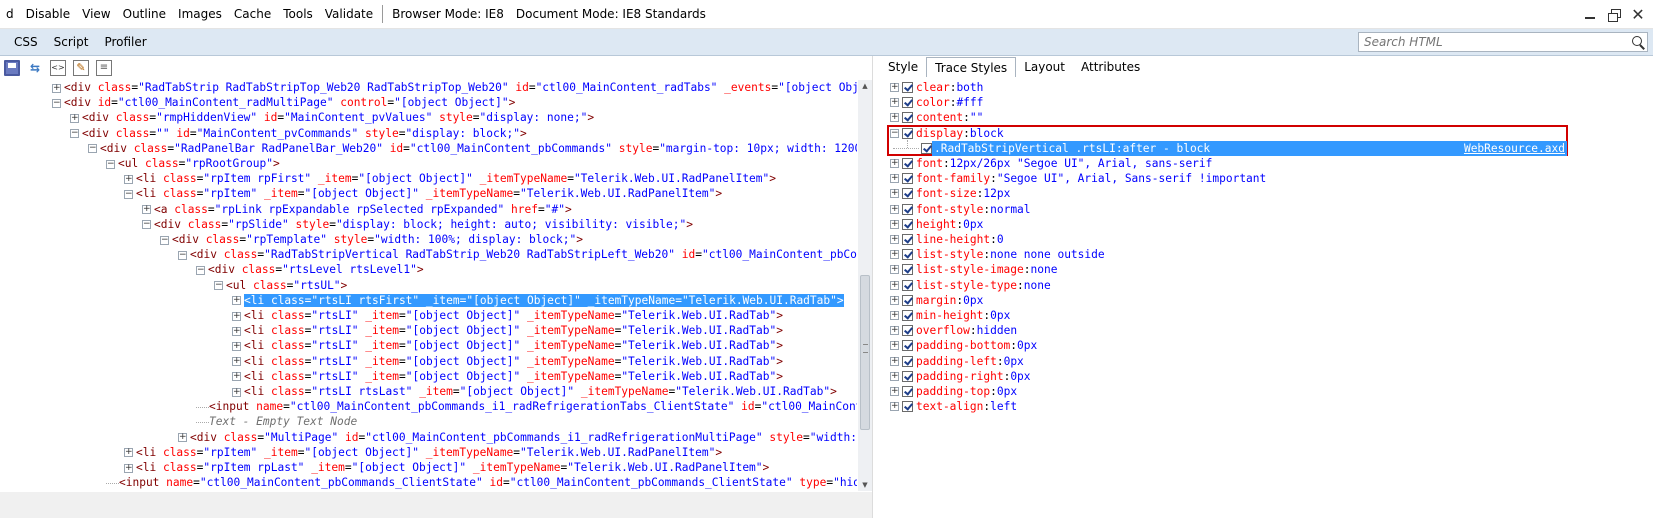 The width and height of the screenshot is (1653, 518). What do you see at coordinates (945, 315) in the screenshot?
I see `style-property-row: + min-height : 0px` at bounding box center [945, 315].